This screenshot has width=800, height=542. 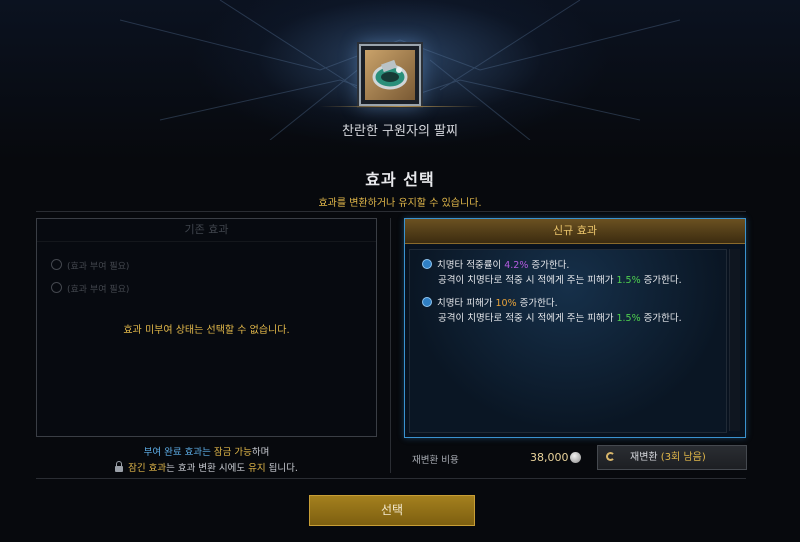 I want to click on reroll-button: 재변환 (3회 남음), so click(x=672, y=457).